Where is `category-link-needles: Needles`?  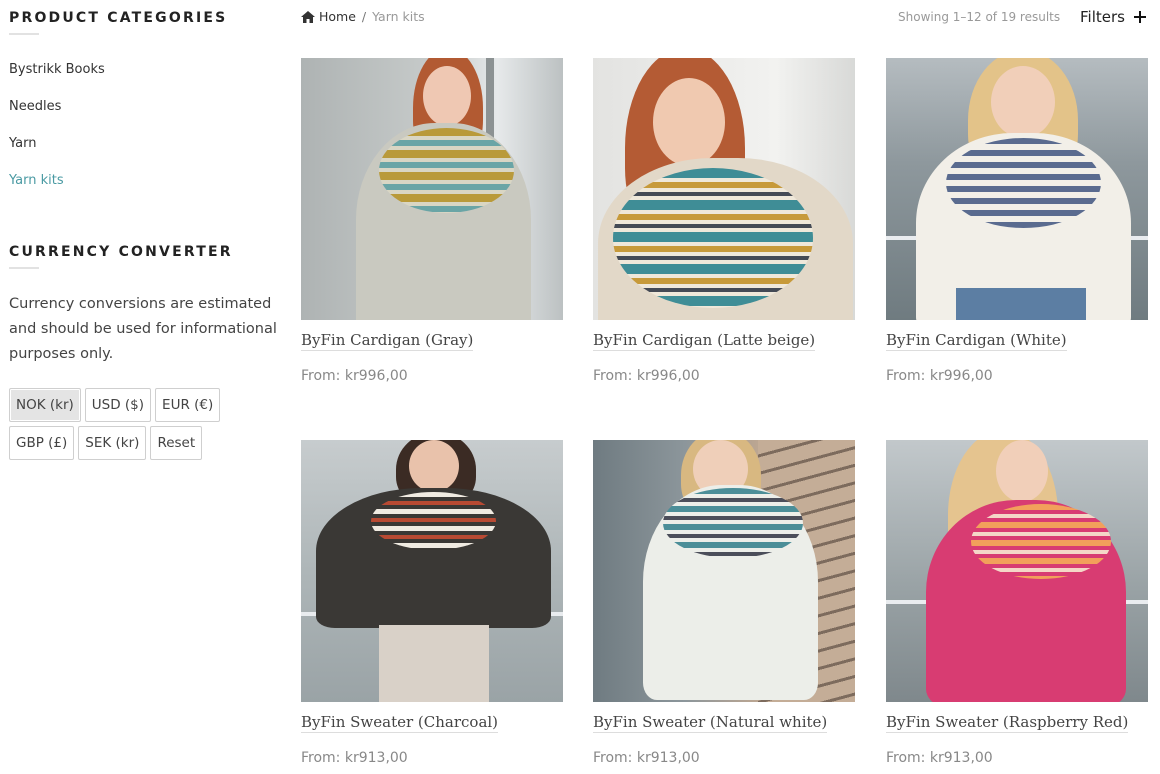 category-link-needles: Needles is located at coordinates (35, 106).